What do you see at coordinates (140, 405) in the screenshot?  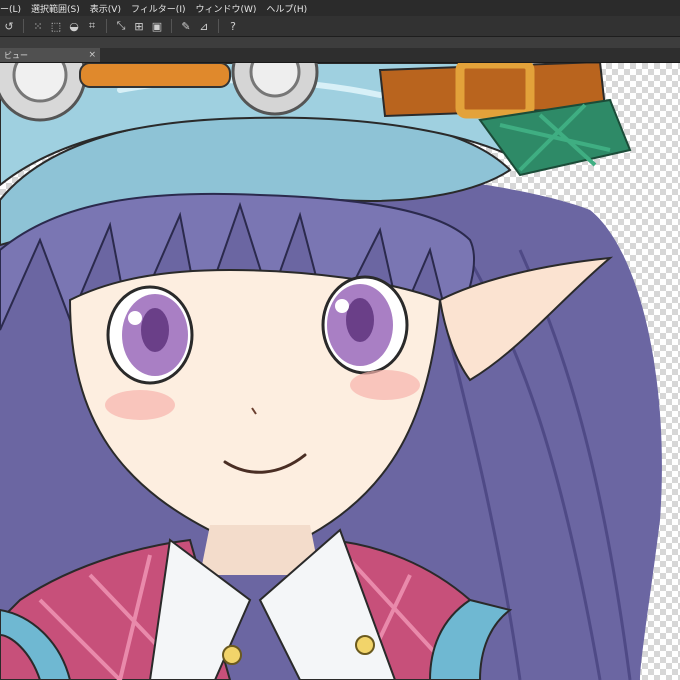 I see `blush-left` at bounding box center [140, 405].